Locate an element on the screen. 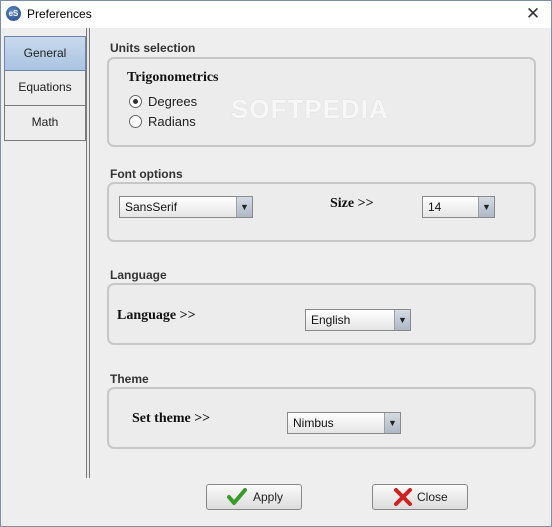  units-section-title: Units selection is located at coordinates (153, 48).